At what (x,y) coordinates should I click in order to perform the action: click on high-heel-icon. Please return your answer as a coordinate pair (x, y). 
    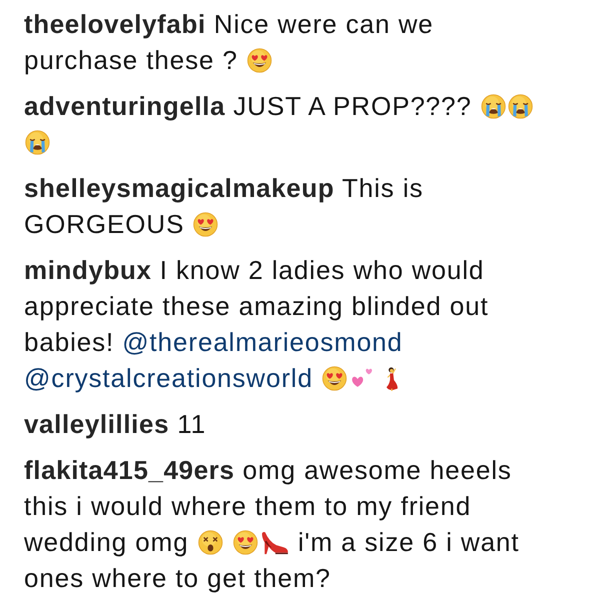
    Looking at the image, I should click on (274, 542).